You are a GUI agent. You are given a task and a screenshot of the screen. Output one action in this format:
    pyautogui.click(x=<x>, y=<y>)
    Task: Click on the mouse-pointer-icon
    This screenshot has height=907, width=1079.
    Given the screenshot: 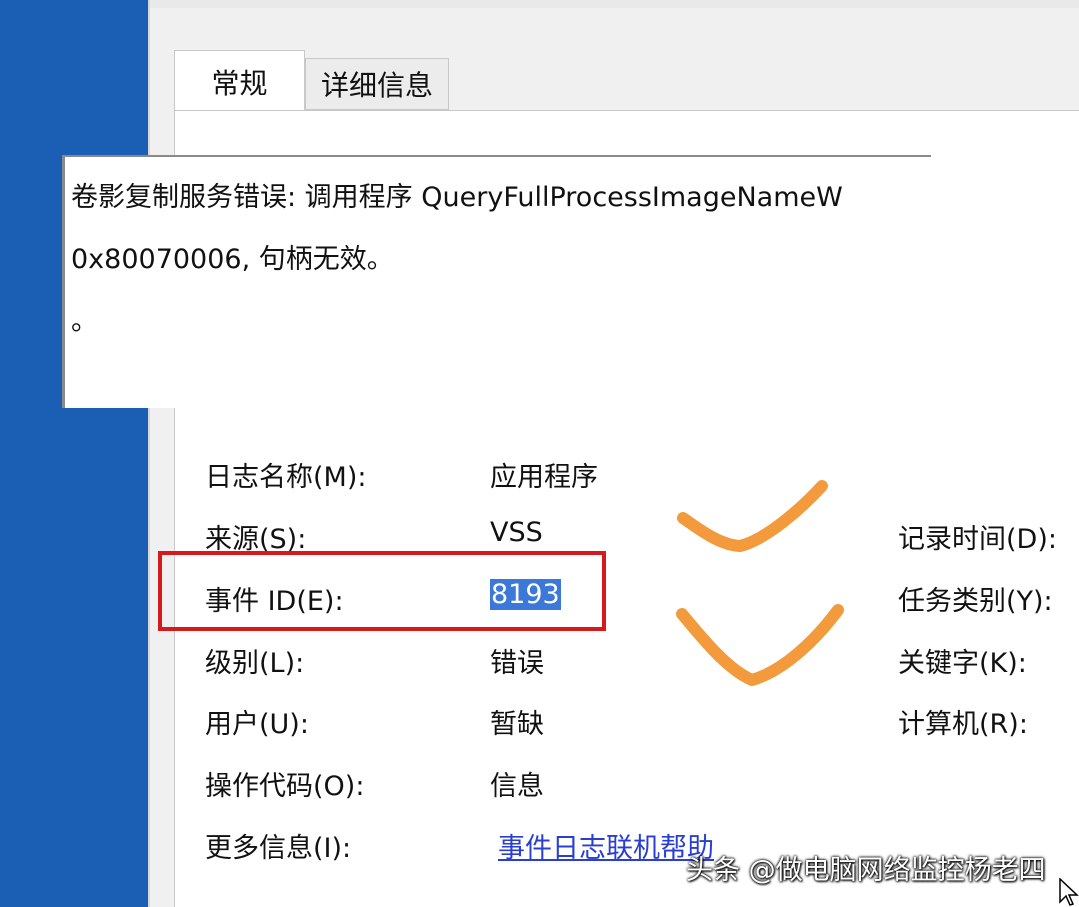 What is the action you would take?
    pyautogui.click(x=1069, y=892)
    